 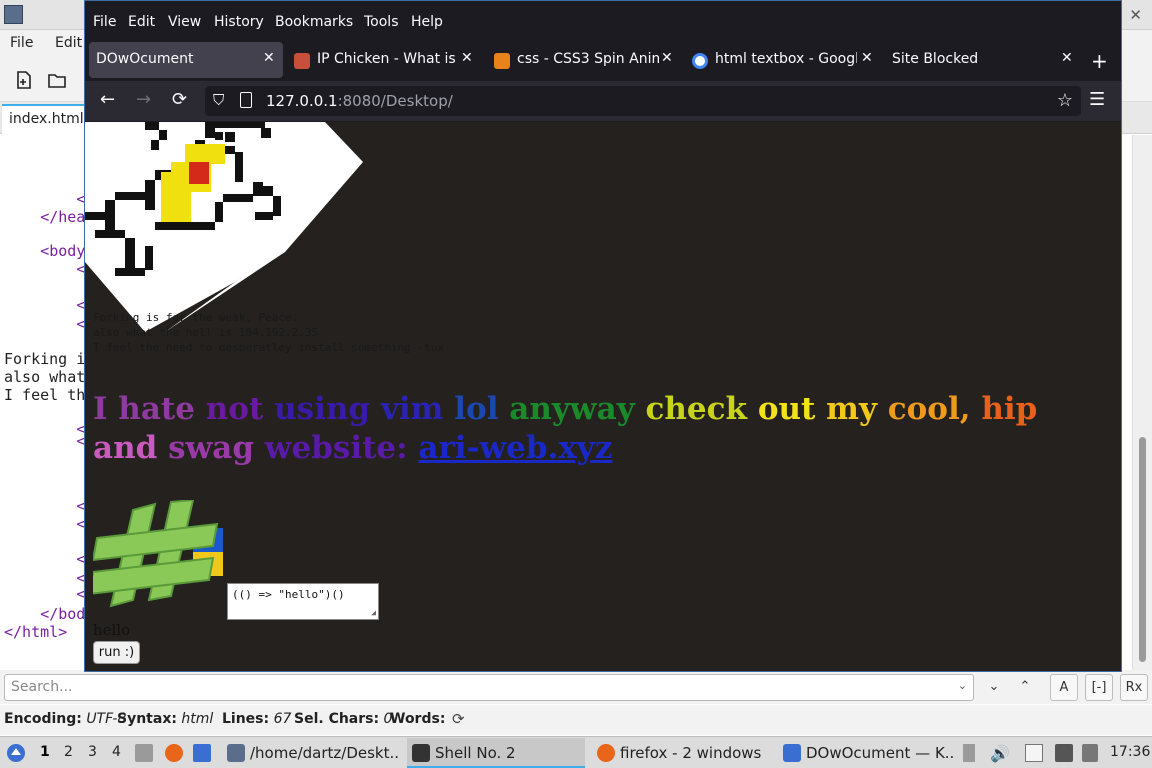 I want to click on url-text: 127.0.0.1:8080/Desktop/, so click(x=359, y=101).